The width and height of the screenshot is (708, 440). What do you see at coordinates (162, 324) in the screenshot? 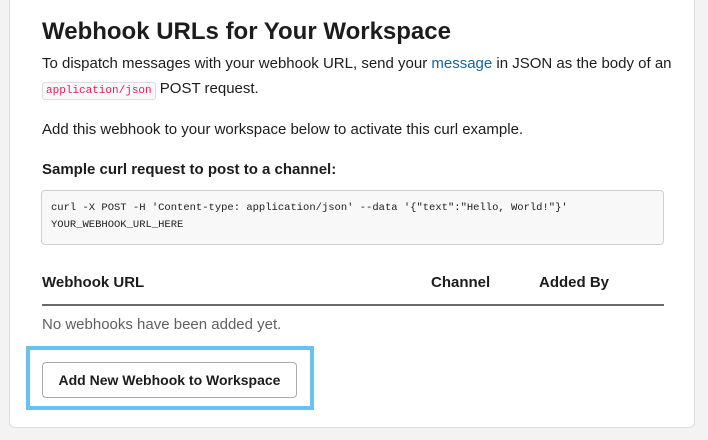
I see `empty-webhooks-message: No webhooks have been added yet.` at bounding box center [162, 324].